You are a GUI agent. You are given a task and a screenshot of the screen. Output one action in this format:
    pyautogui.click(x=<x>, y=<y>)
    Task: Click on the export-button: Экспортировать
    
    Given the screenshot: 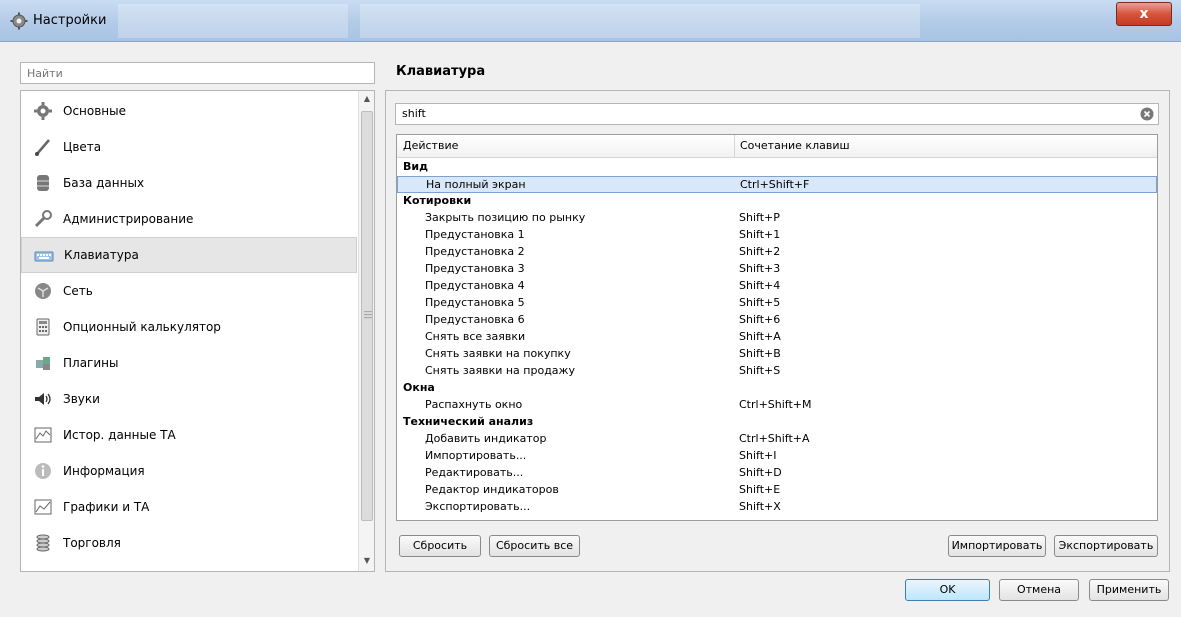 What is the action you would take?
    pyautogui.click(x=1106, y=546)
    